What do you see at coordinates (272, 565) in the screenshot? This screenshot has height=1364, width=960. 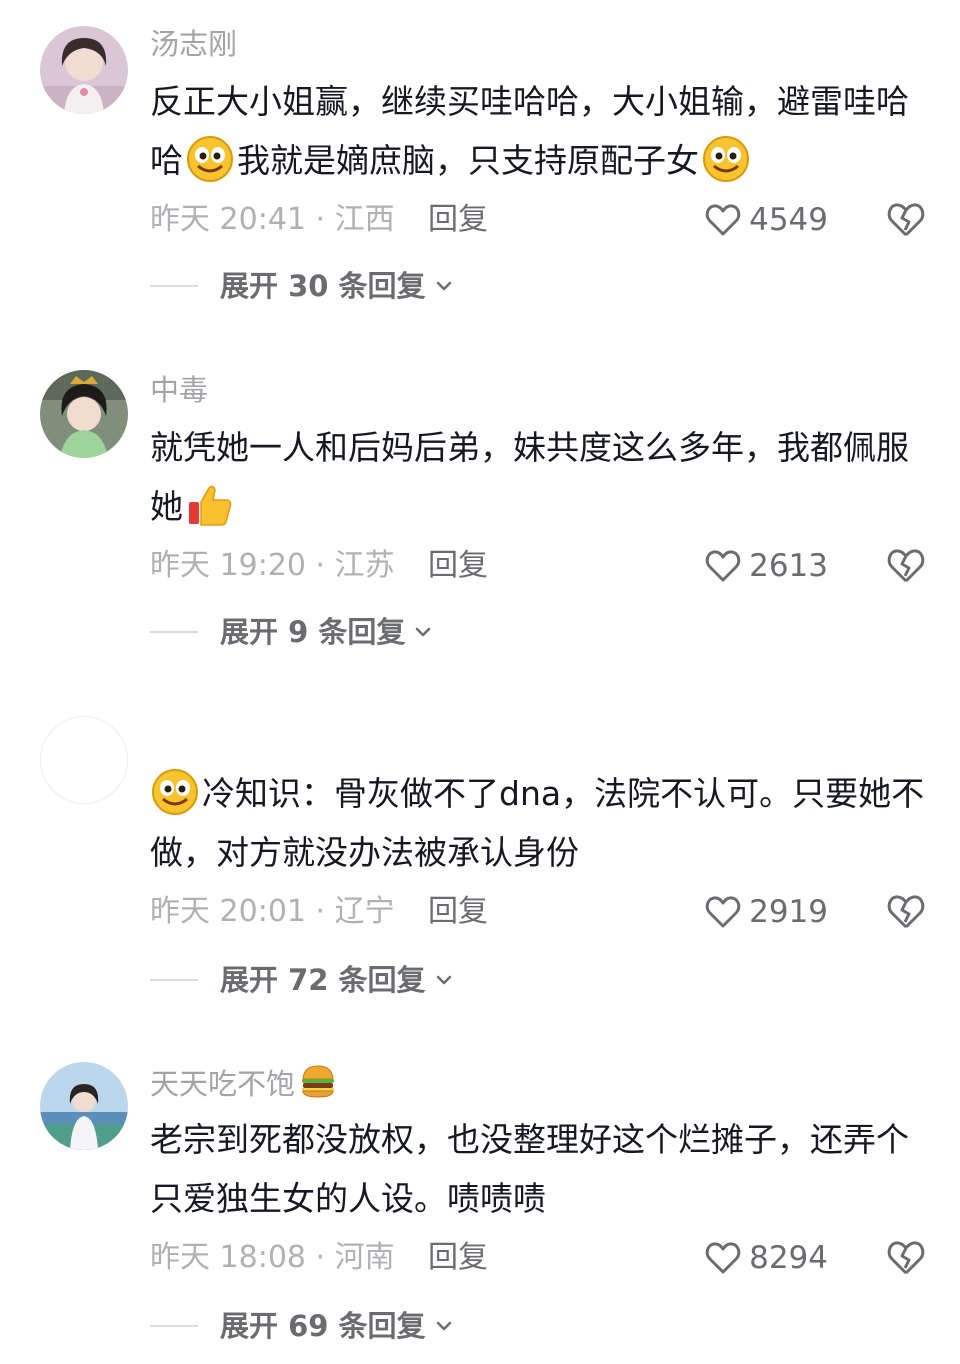 I see `time-location: 昨天 19:20 · 江苏` at bounding box center [272, 565].